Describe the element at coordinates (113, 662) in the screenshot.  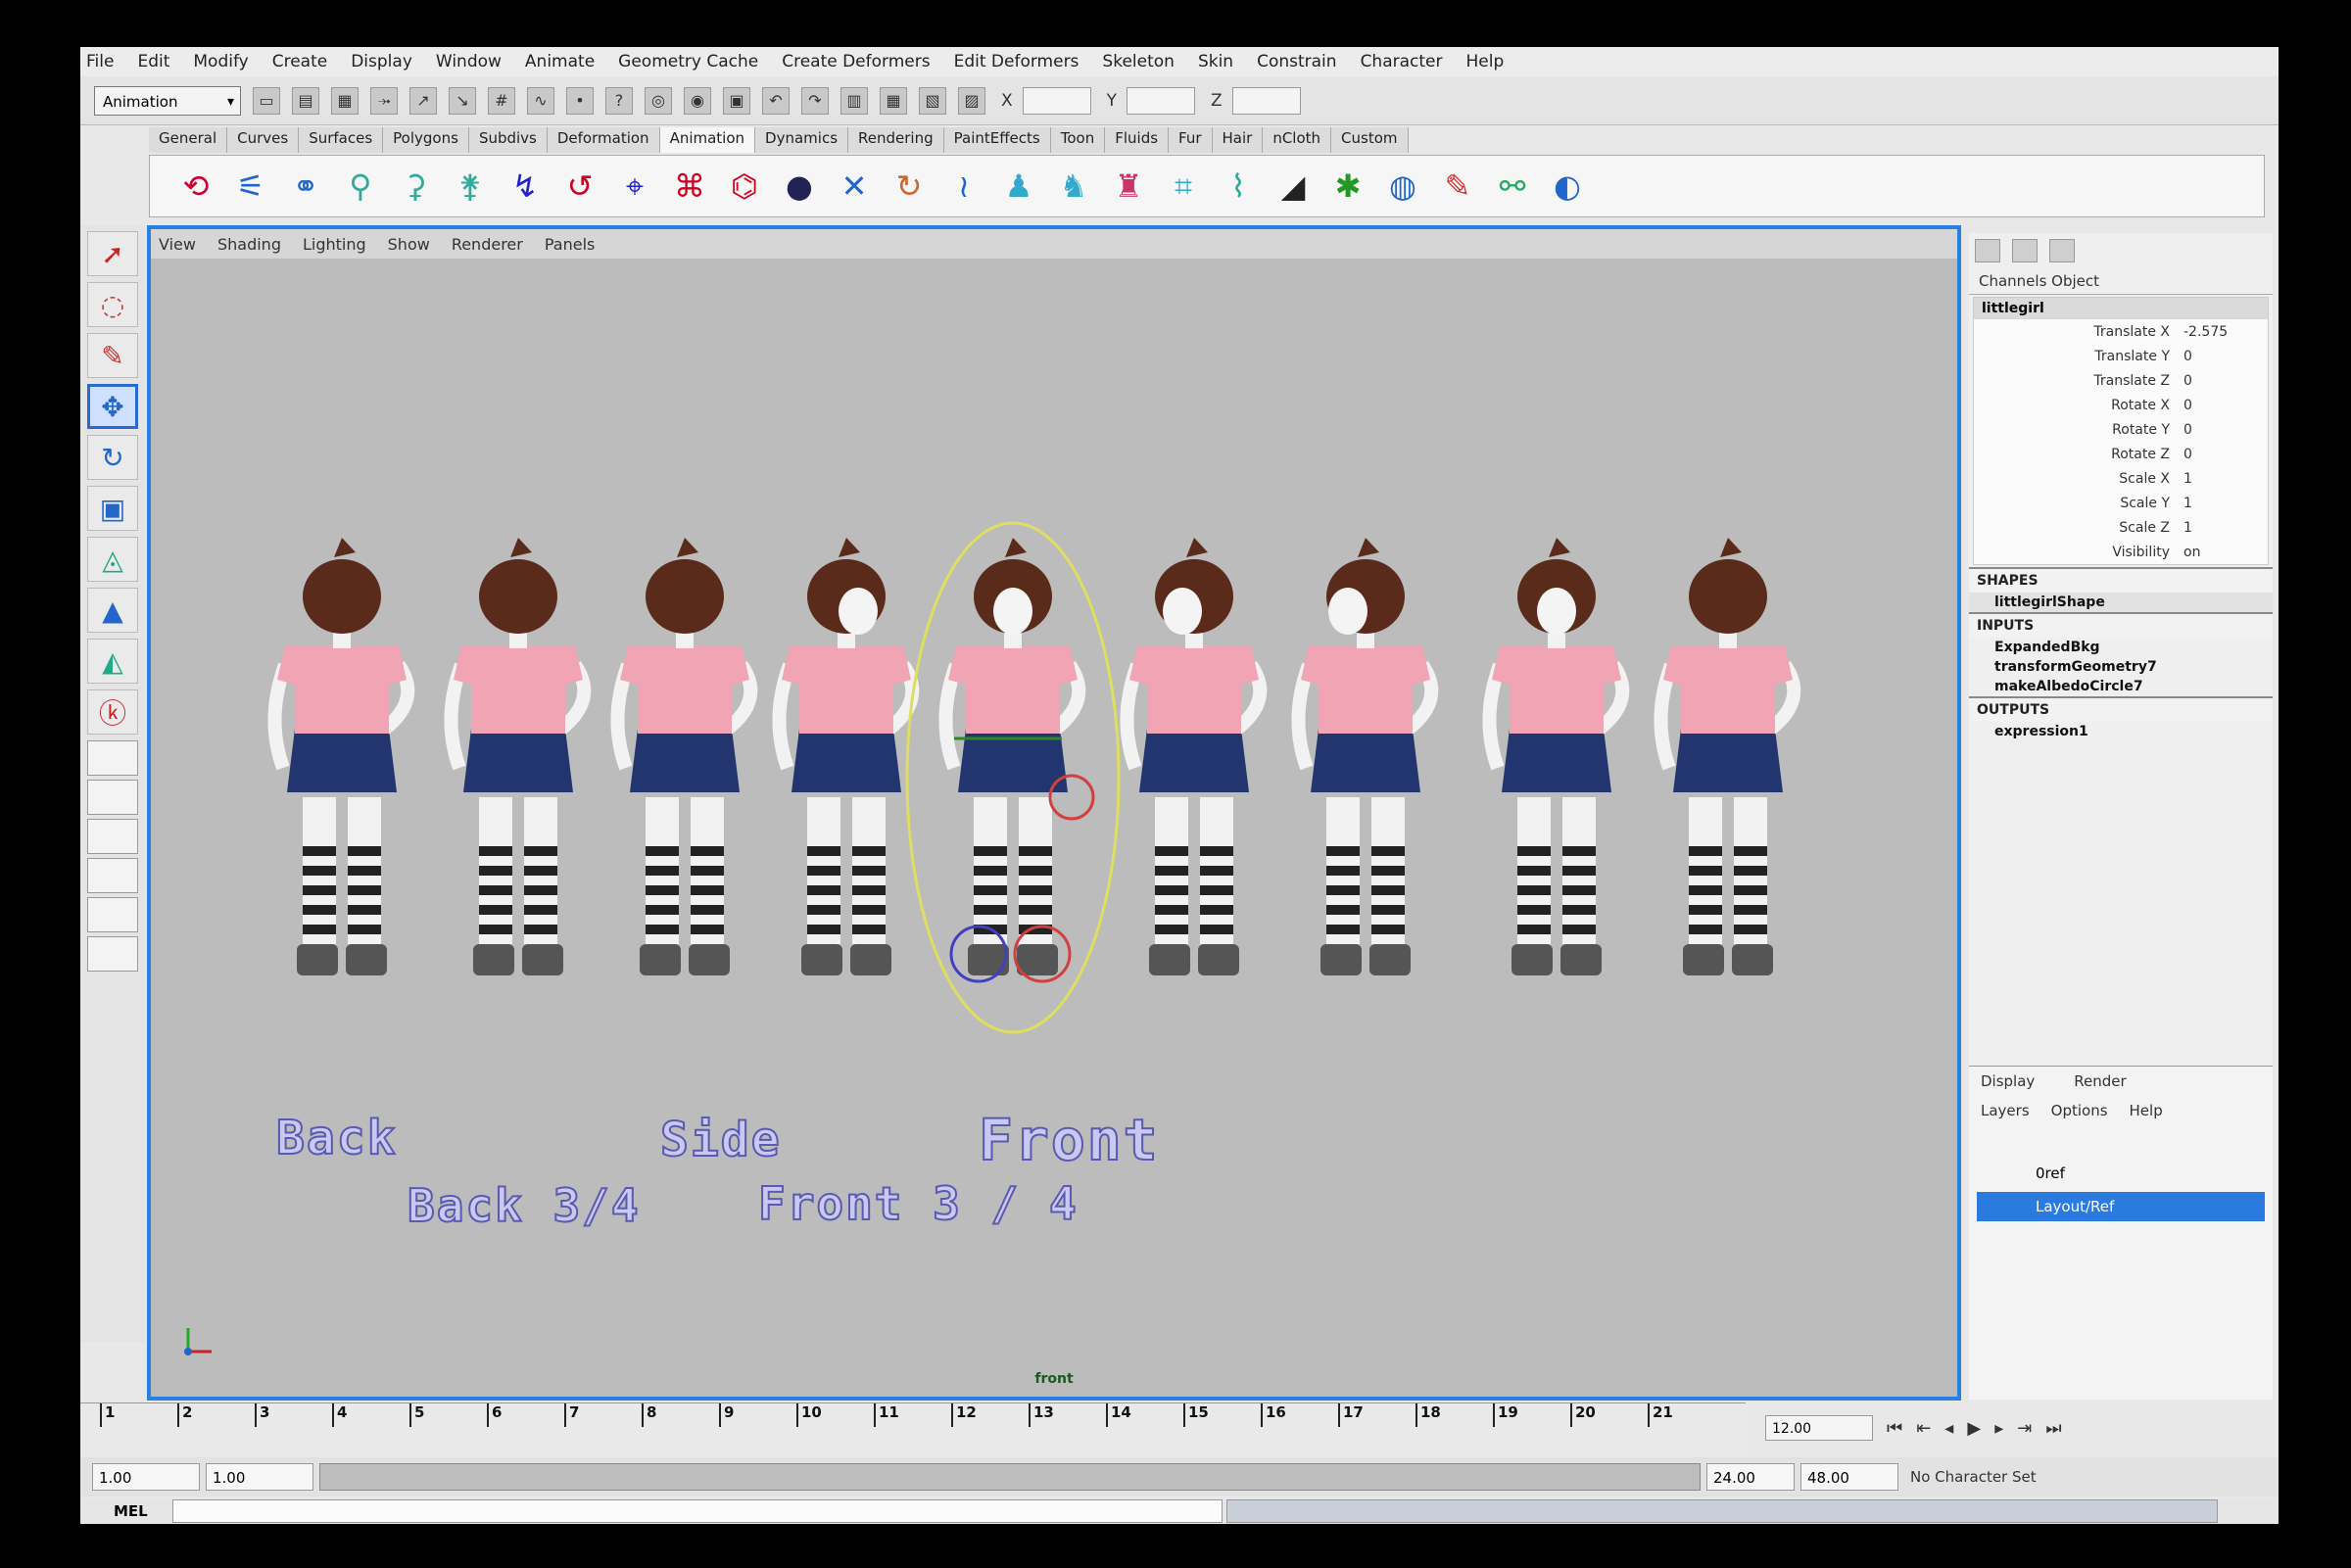
I see `show-manip-icon: ◭` at that location.